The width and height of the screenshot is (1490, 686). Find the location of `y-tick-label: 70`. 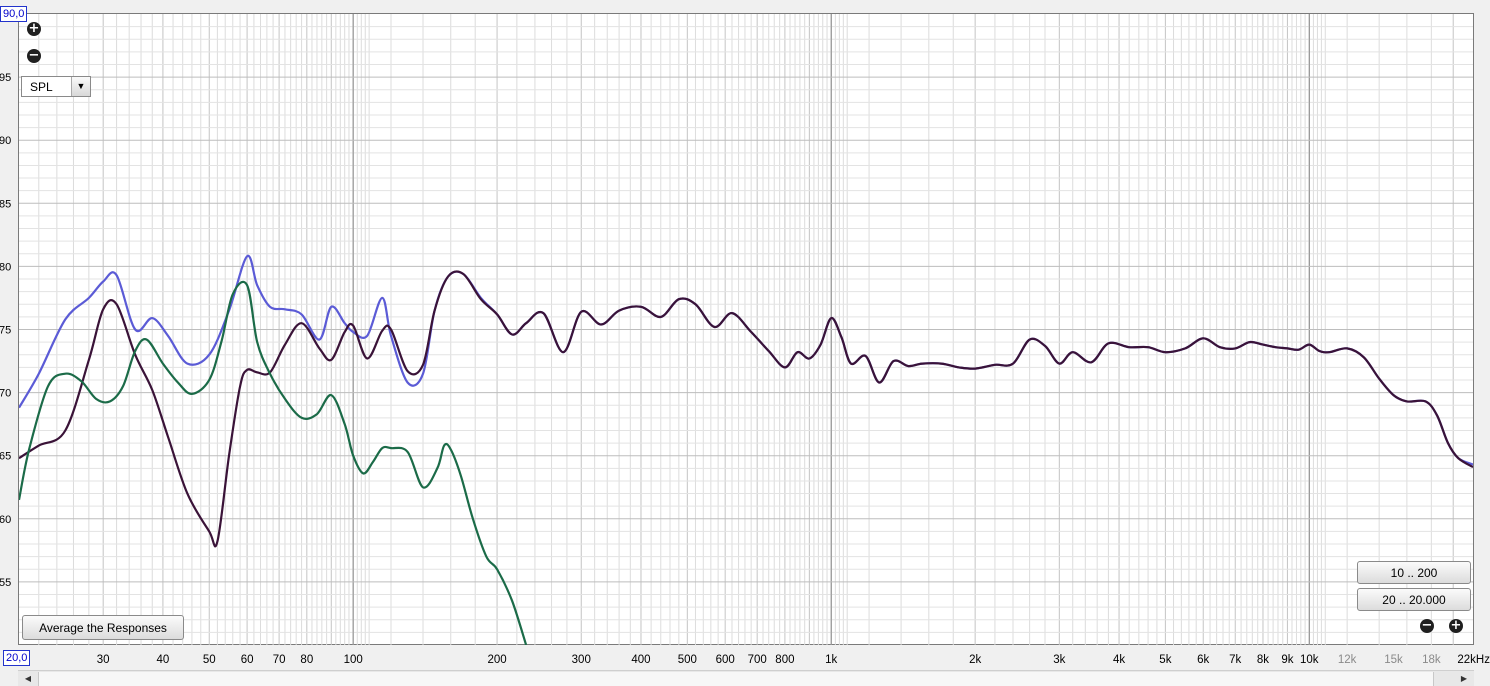

y-tick-label: 70 is located at coordinates (5, 394).